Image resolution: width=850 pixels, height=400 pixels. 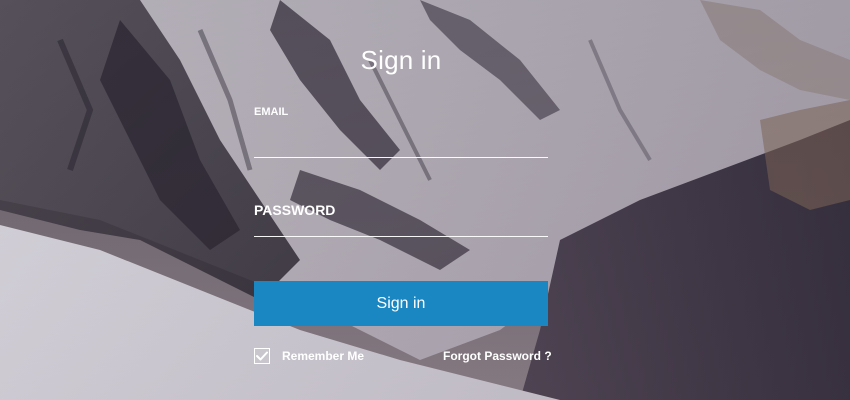 I want to click on forgot-password-link: Forgot Password ?, so click(x=497, y=356).